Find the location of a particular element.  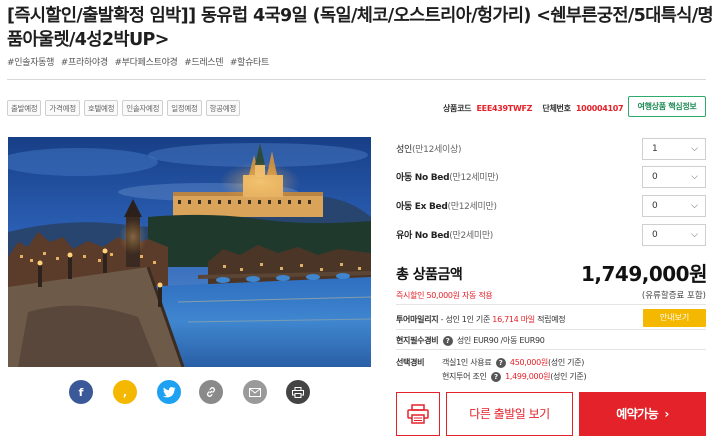

option-single-room: 객실1인 사용료 ? 450,000원(성인 기준) is located at coordinates (513, 362).